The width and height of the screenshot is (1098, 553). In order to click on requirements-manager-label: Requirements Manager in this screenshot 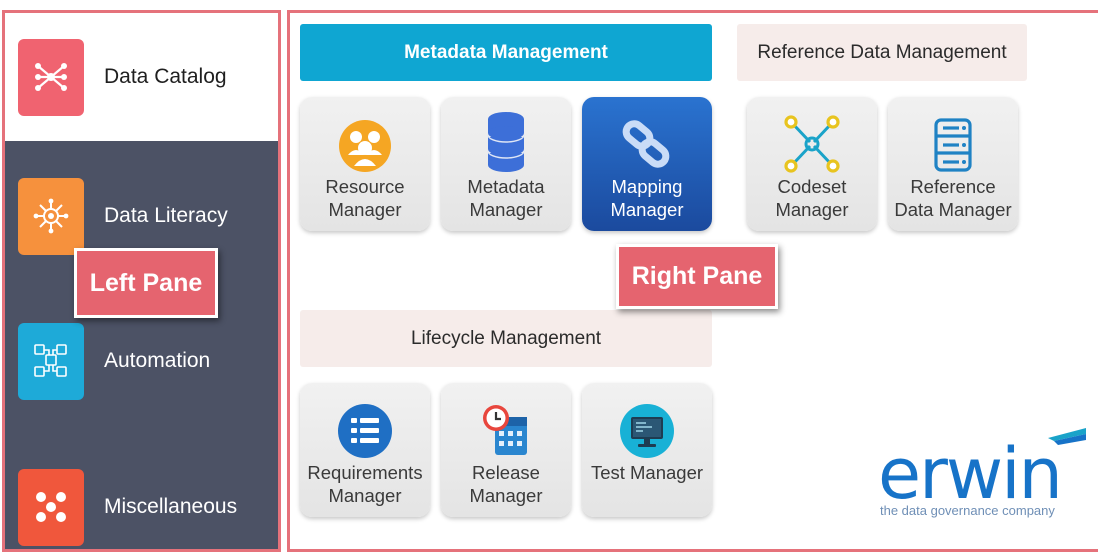, I will do `click(365, 484)`.